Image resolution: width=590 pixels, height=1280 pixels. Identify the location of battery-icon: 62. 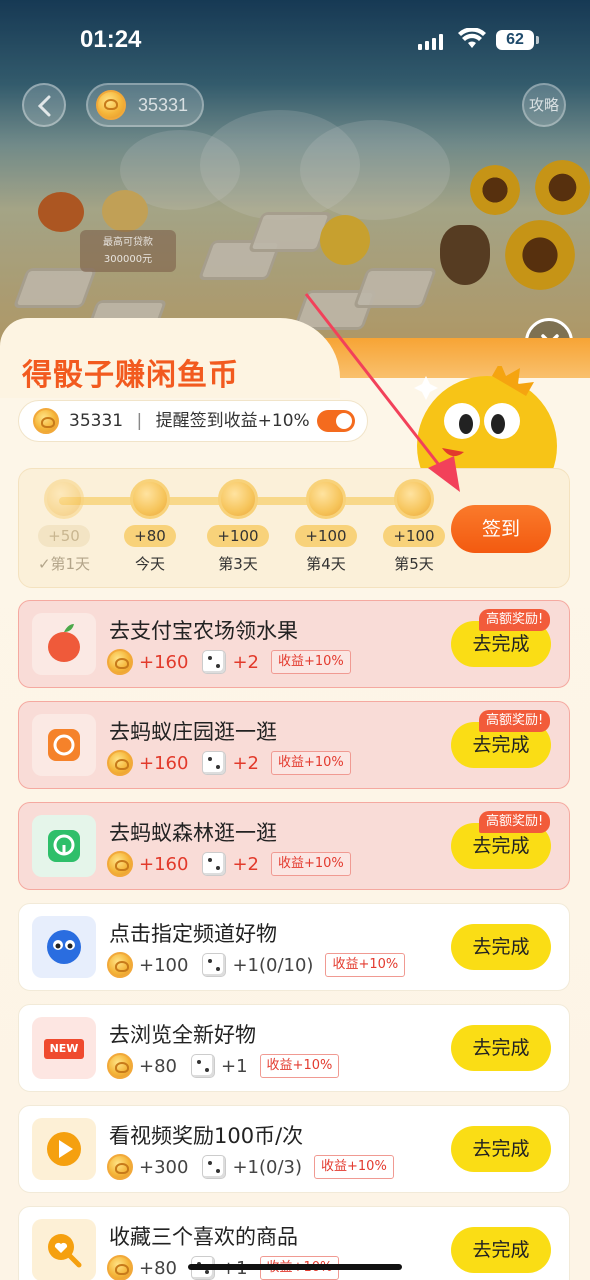
(517, 40).